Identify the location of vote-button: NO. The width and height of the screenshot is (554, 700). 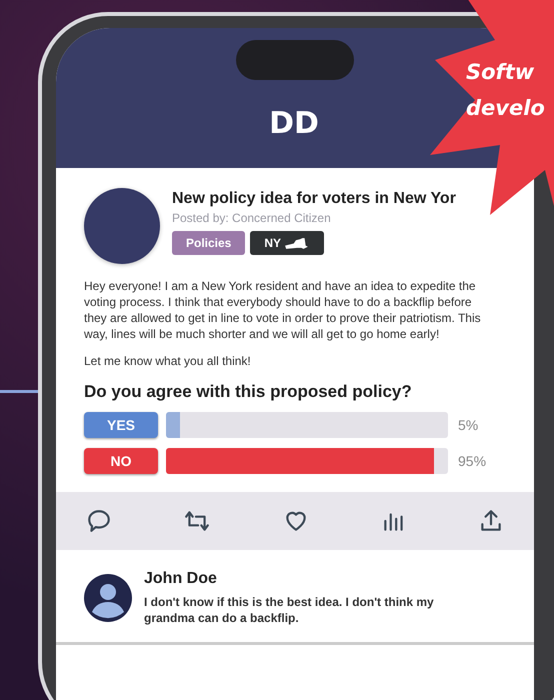
(121, 461).